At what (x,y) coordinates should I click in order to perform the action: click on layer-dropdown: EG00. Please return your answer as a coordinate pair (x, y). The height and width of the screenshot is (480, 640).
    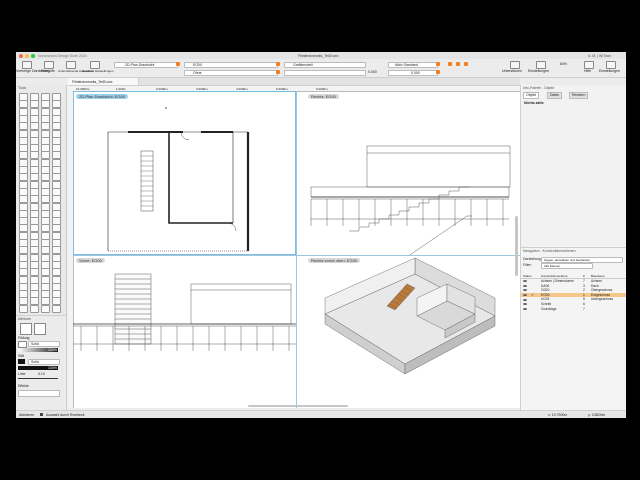
    Looking at the image, I should click on (231, 65).